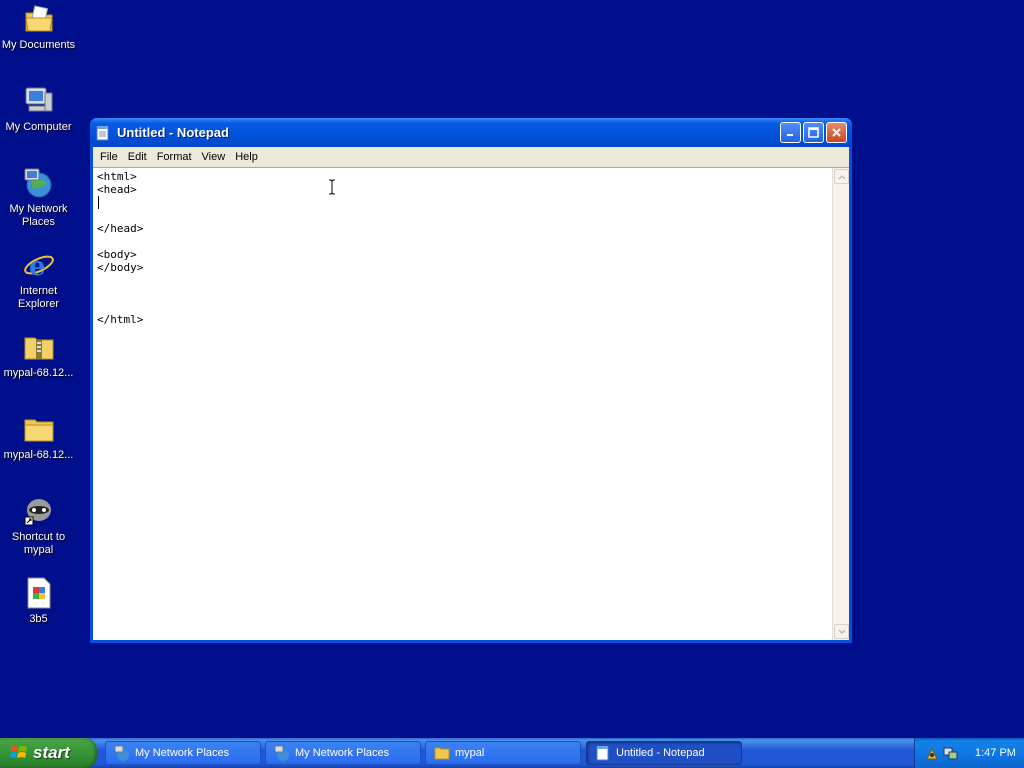 Image resolution: width=1024 pixels, height=768 pixels. What do you see at coordinates (18, 752) in the screenshot?
I see `windows-logo-icon` at bounding box center [18, 752].